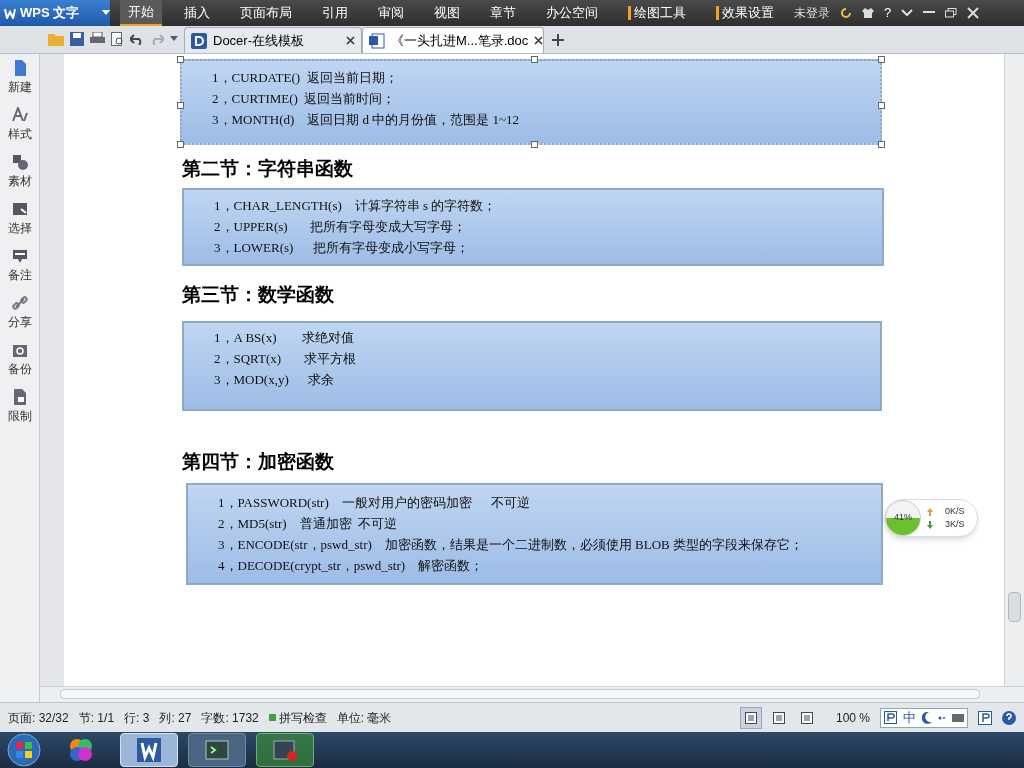  What do you see at coordinates (297, 717) in the screenshot?
I see `spell-check-button: 拼写检查` at bounding box center [297, 717].